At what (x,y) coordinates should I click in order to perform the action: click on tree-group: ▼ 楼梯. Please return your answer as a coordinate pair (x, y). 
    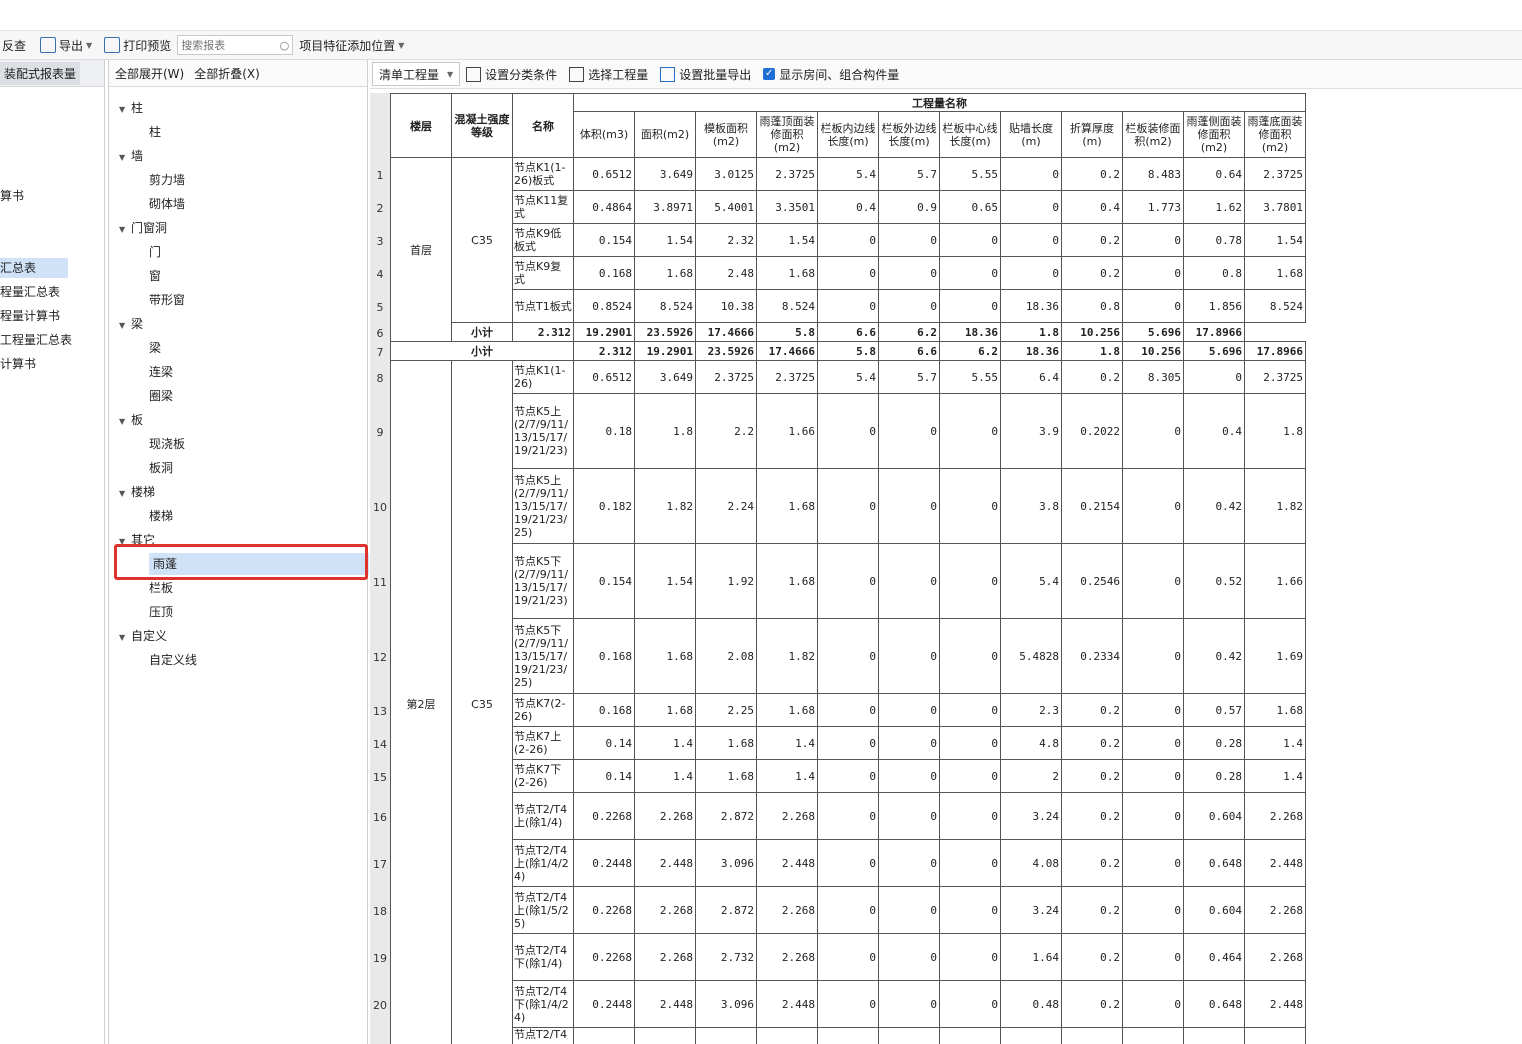
    Looking at the image, I should click on (137, 492).